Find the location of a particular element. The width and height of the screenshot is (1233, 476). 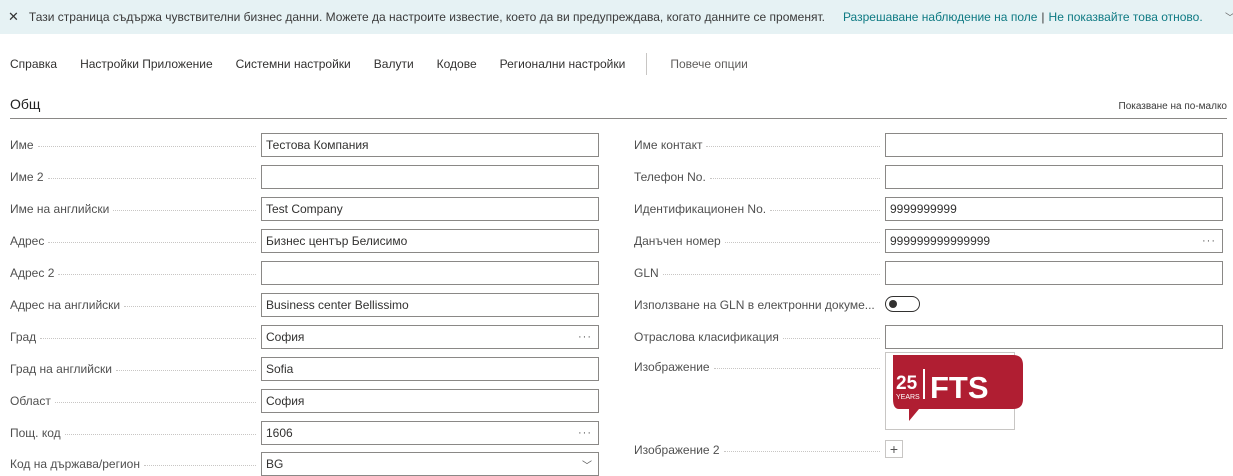

post-code-lookup-button: ··· is located at coordinates (588, 433).